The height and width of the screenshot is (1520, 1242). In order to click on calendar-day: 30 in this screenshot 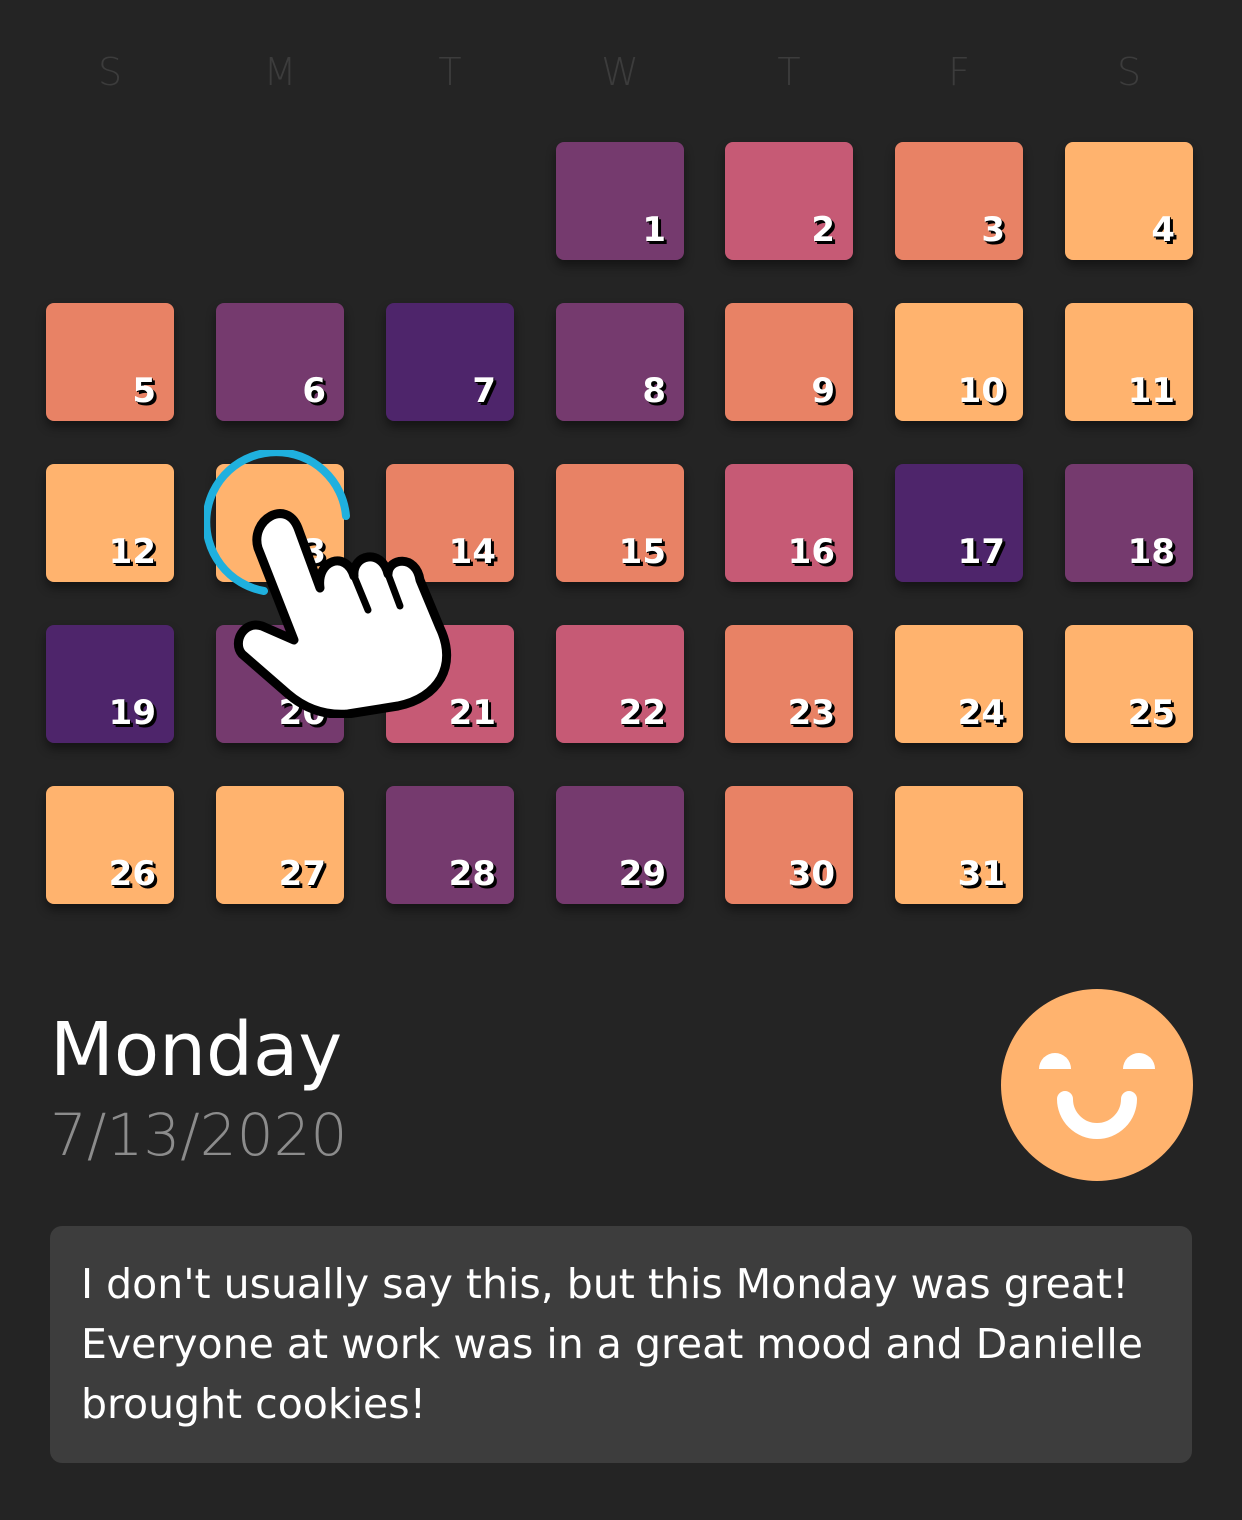, I will do `click(789, 845)`.